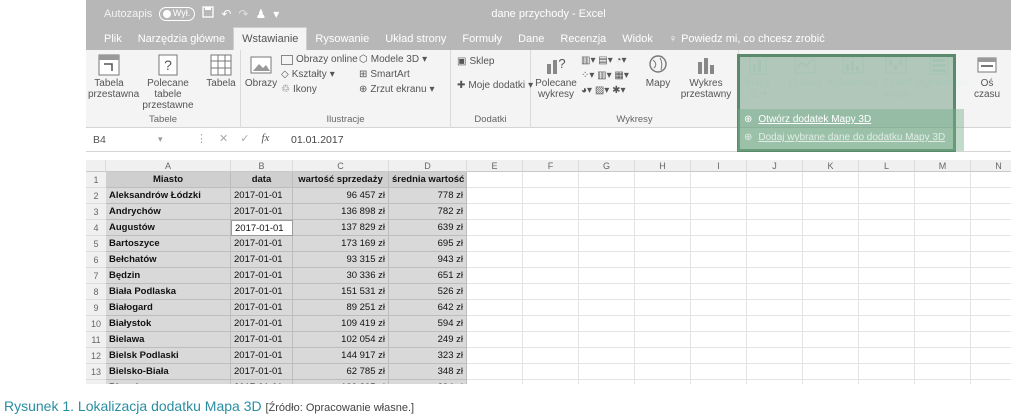  What do you see at coordinates (428, 166) in the screenshot?
I see `column-header-d: D` at bounding box center [428, 166].